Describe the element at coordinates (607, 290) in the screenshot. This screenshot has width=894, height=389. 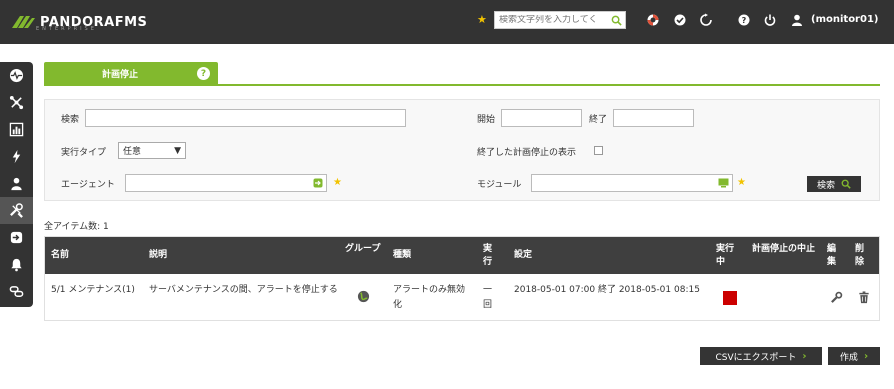
I see `row-config: 2018-05-01 07:00 終了 2018-05-01 08:15` at that location.